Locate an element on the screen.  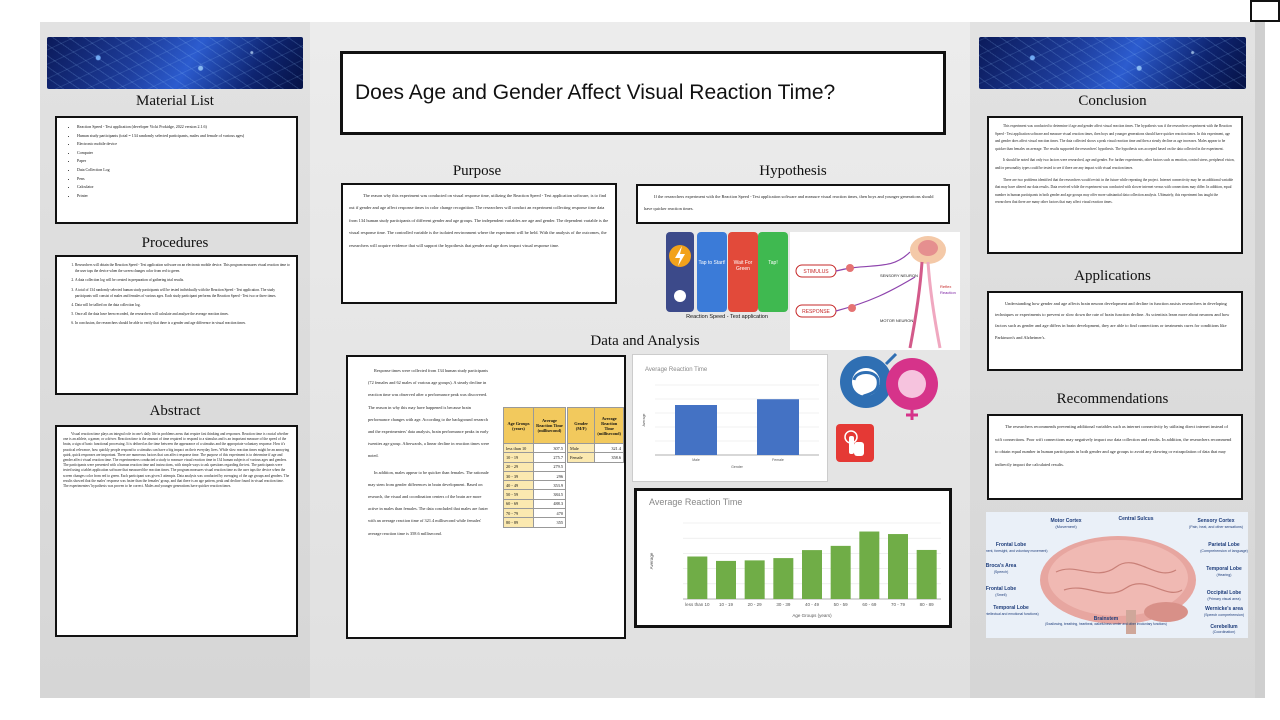
table-cell: less than 10 is located at coordinates (518, 448).